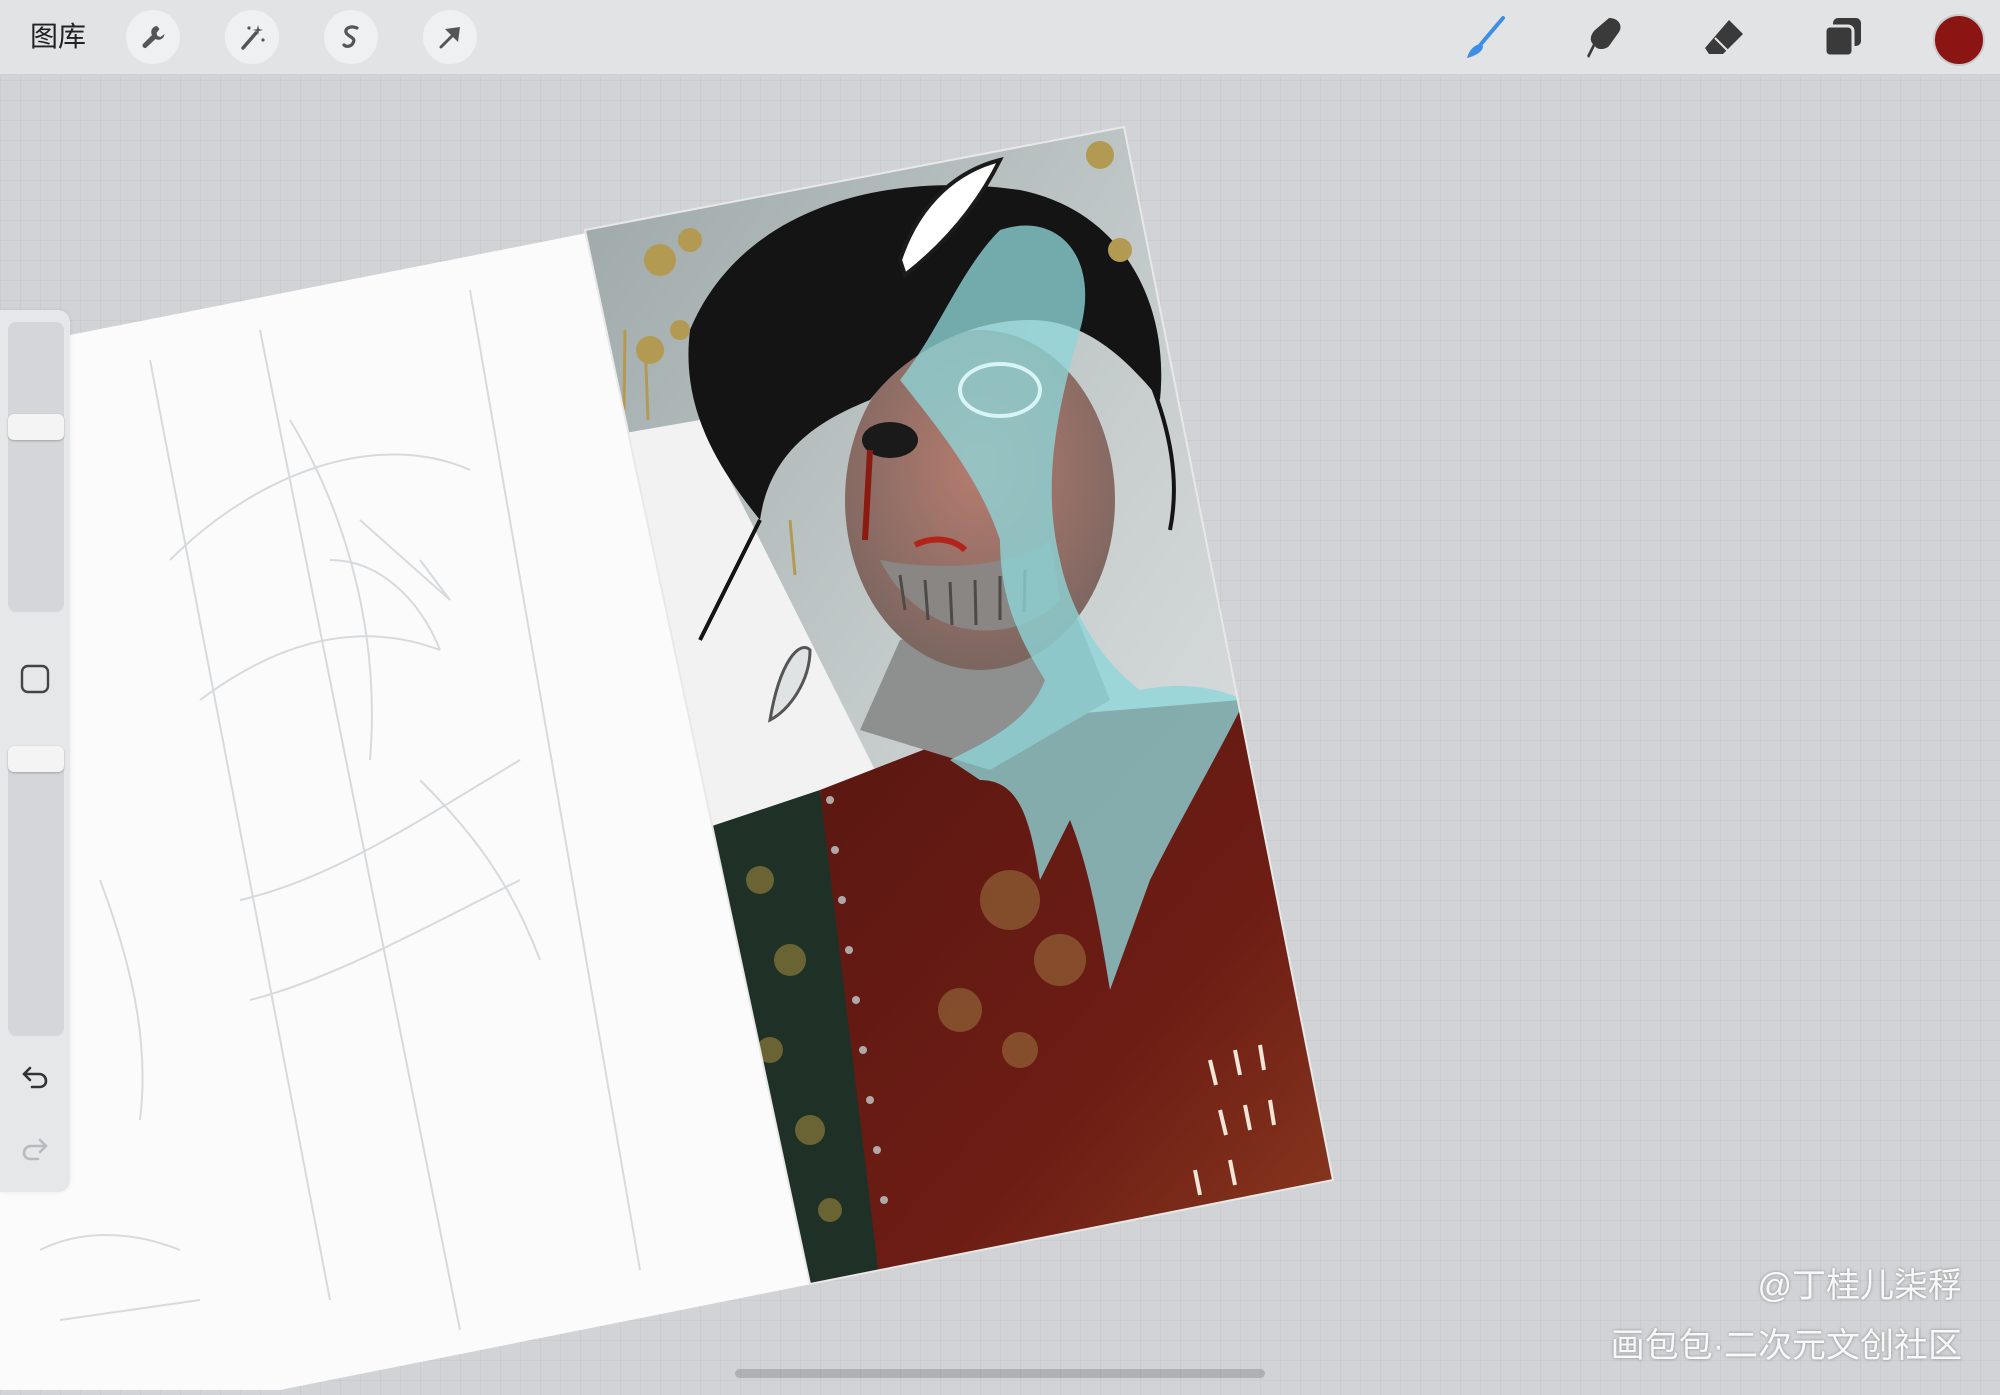 The image size is (2000, 1395). I want to click on brush-size-thumb, so click(36, 427).